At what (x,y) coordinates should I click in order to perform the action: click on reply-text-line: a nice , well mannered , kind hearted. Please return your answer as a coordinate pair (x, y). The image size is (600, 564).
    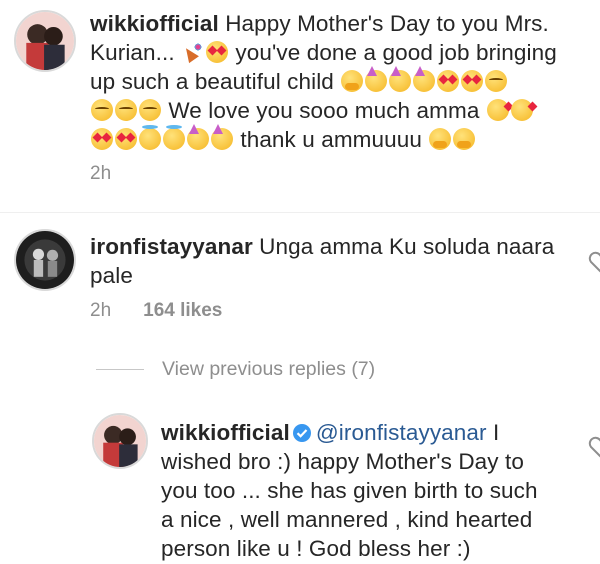
    Looking at the image, I should click on (347, 519).